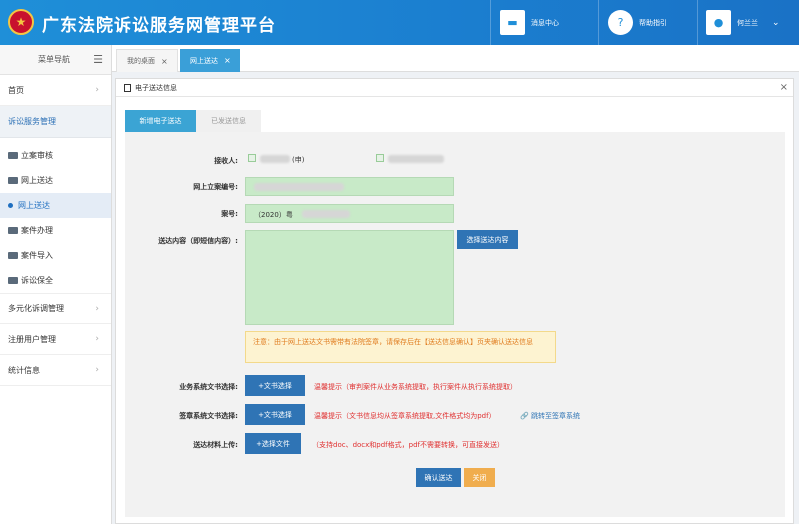 This screenshot has height=524, width=799. I want to click on tab-online-service: 网上送达 ×, so click(210, 60).